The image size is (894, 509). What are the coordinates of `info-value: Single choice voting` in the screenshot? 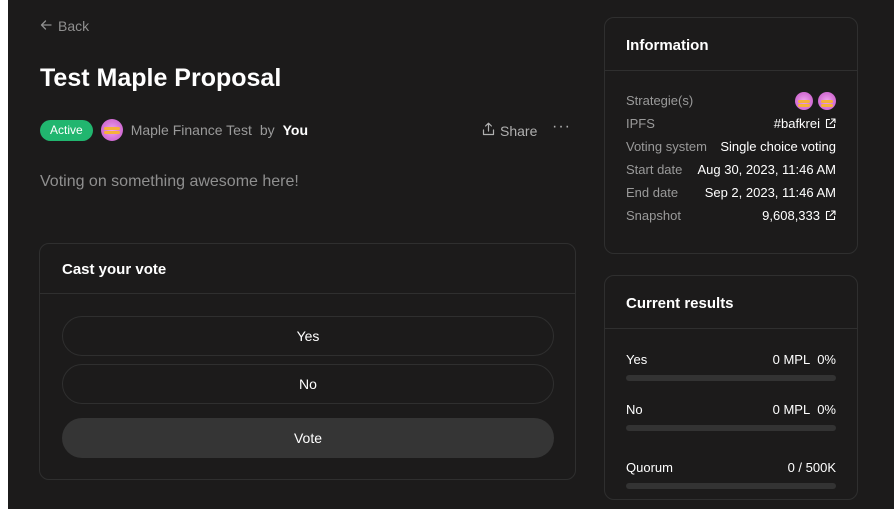 It's located at (778, 146).